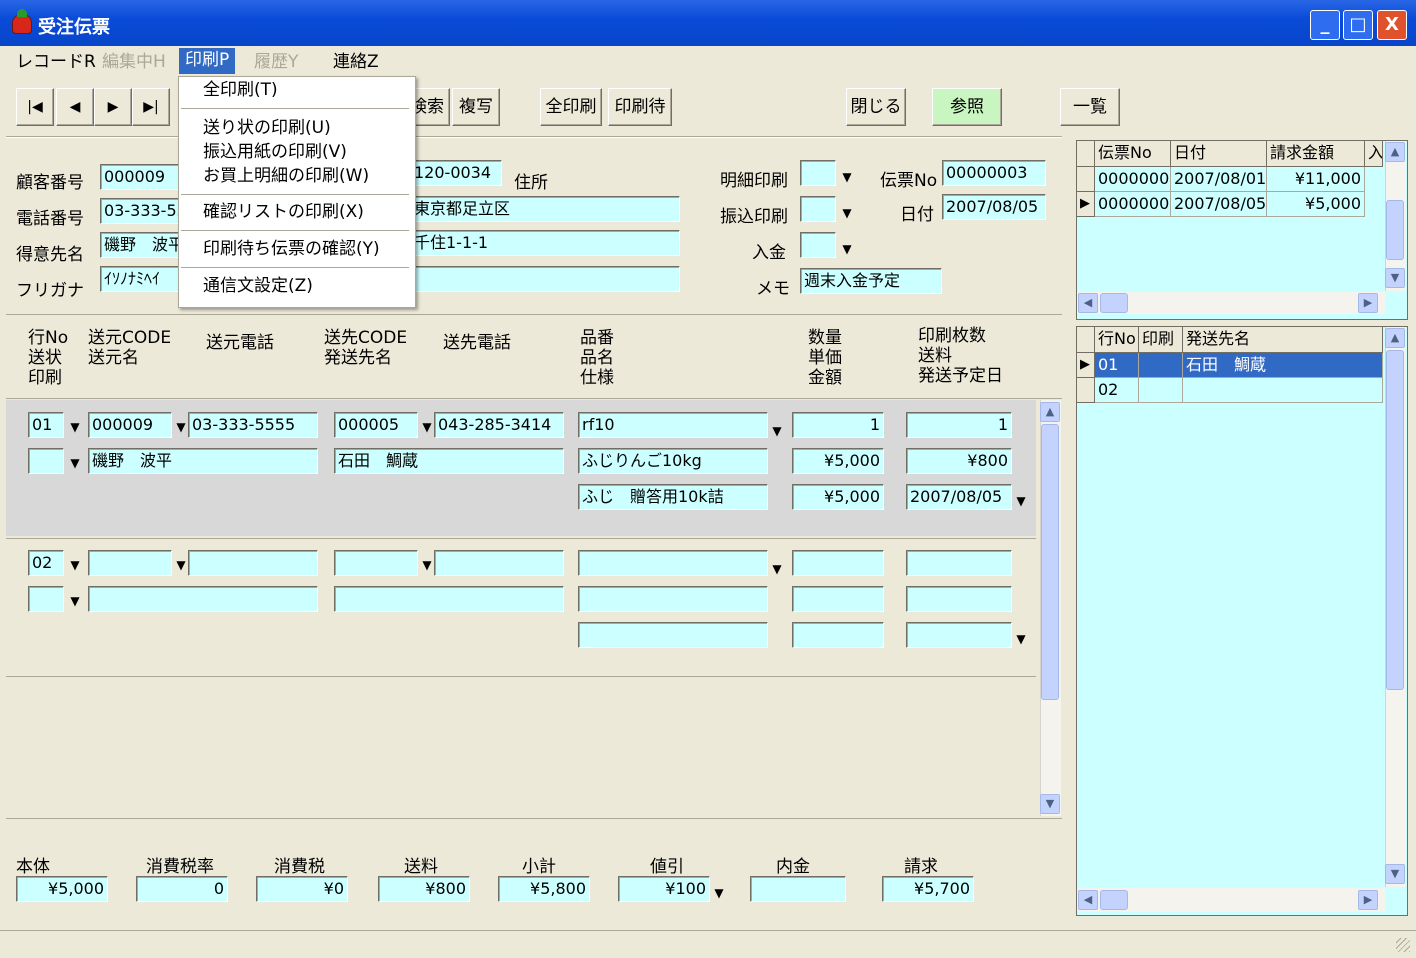 Image resolution: width=1416 pixels, height=958 pixels. I want to click on amount-field: ¥5,000, so click(838, 497).